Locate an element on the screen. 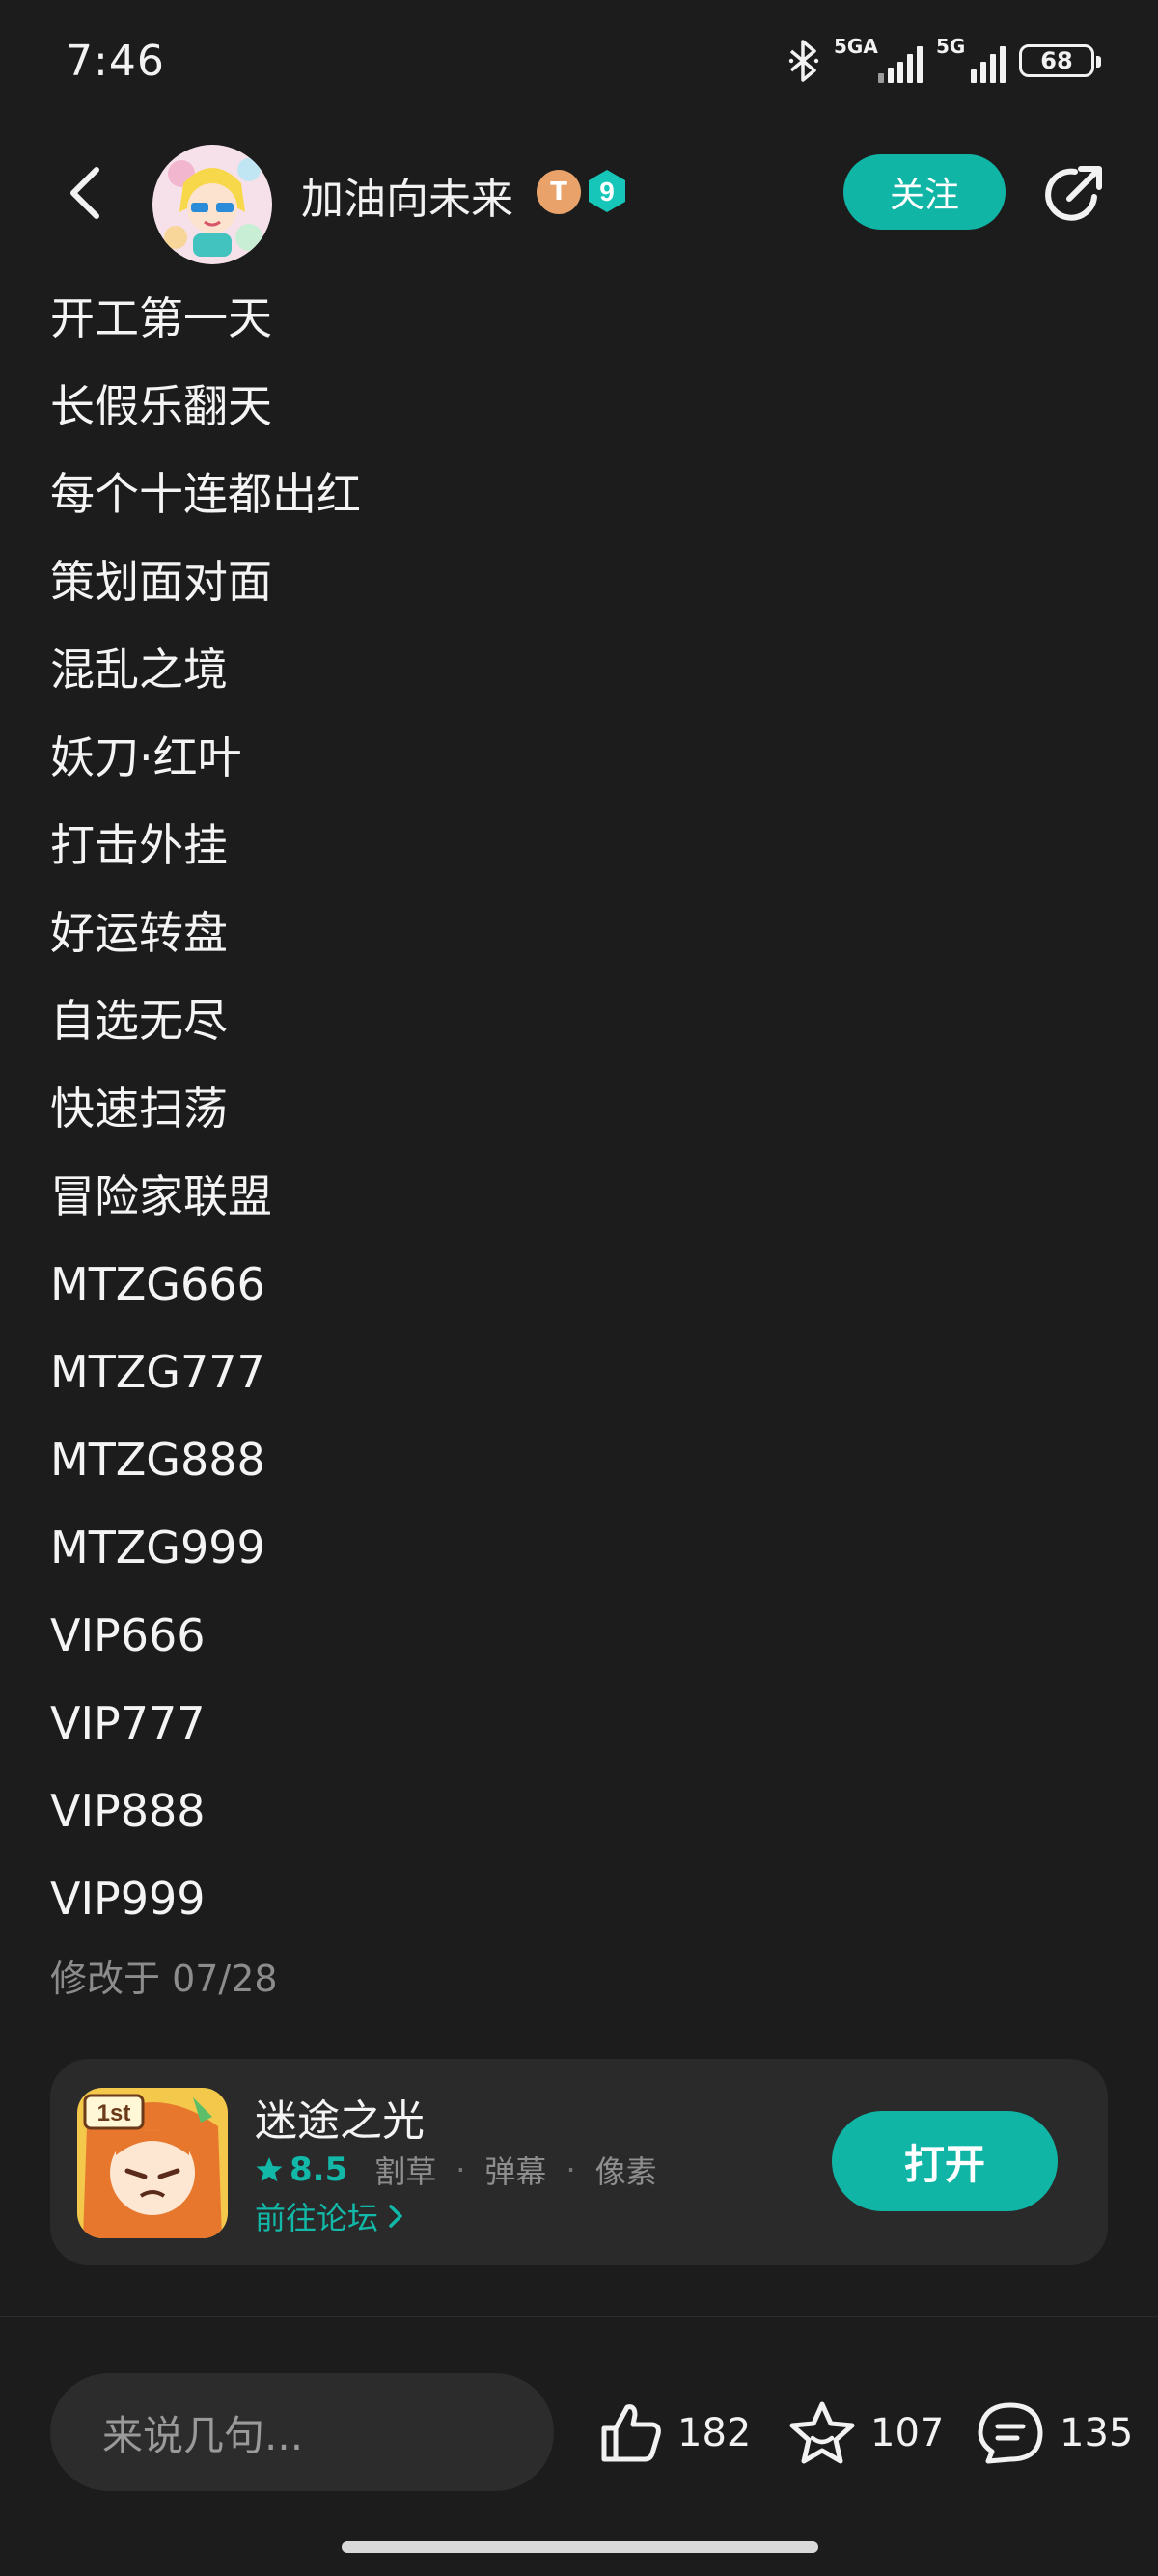 Image resolution: width=1158 pixels, height=2576 pixels. game-tag: 弹幕 is located at coordinates (515, 2172).